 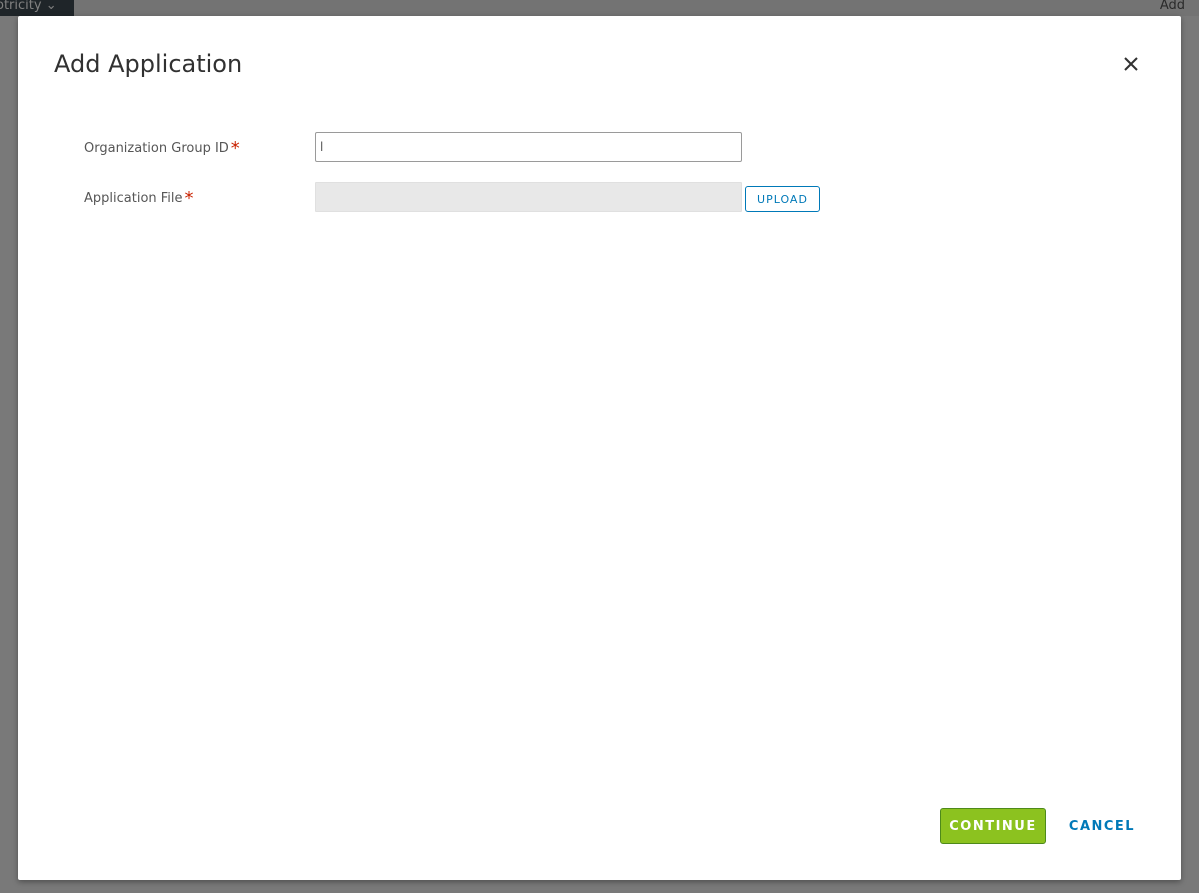 I want to click on modal-title: Add Application, so click(x=148, y=64).